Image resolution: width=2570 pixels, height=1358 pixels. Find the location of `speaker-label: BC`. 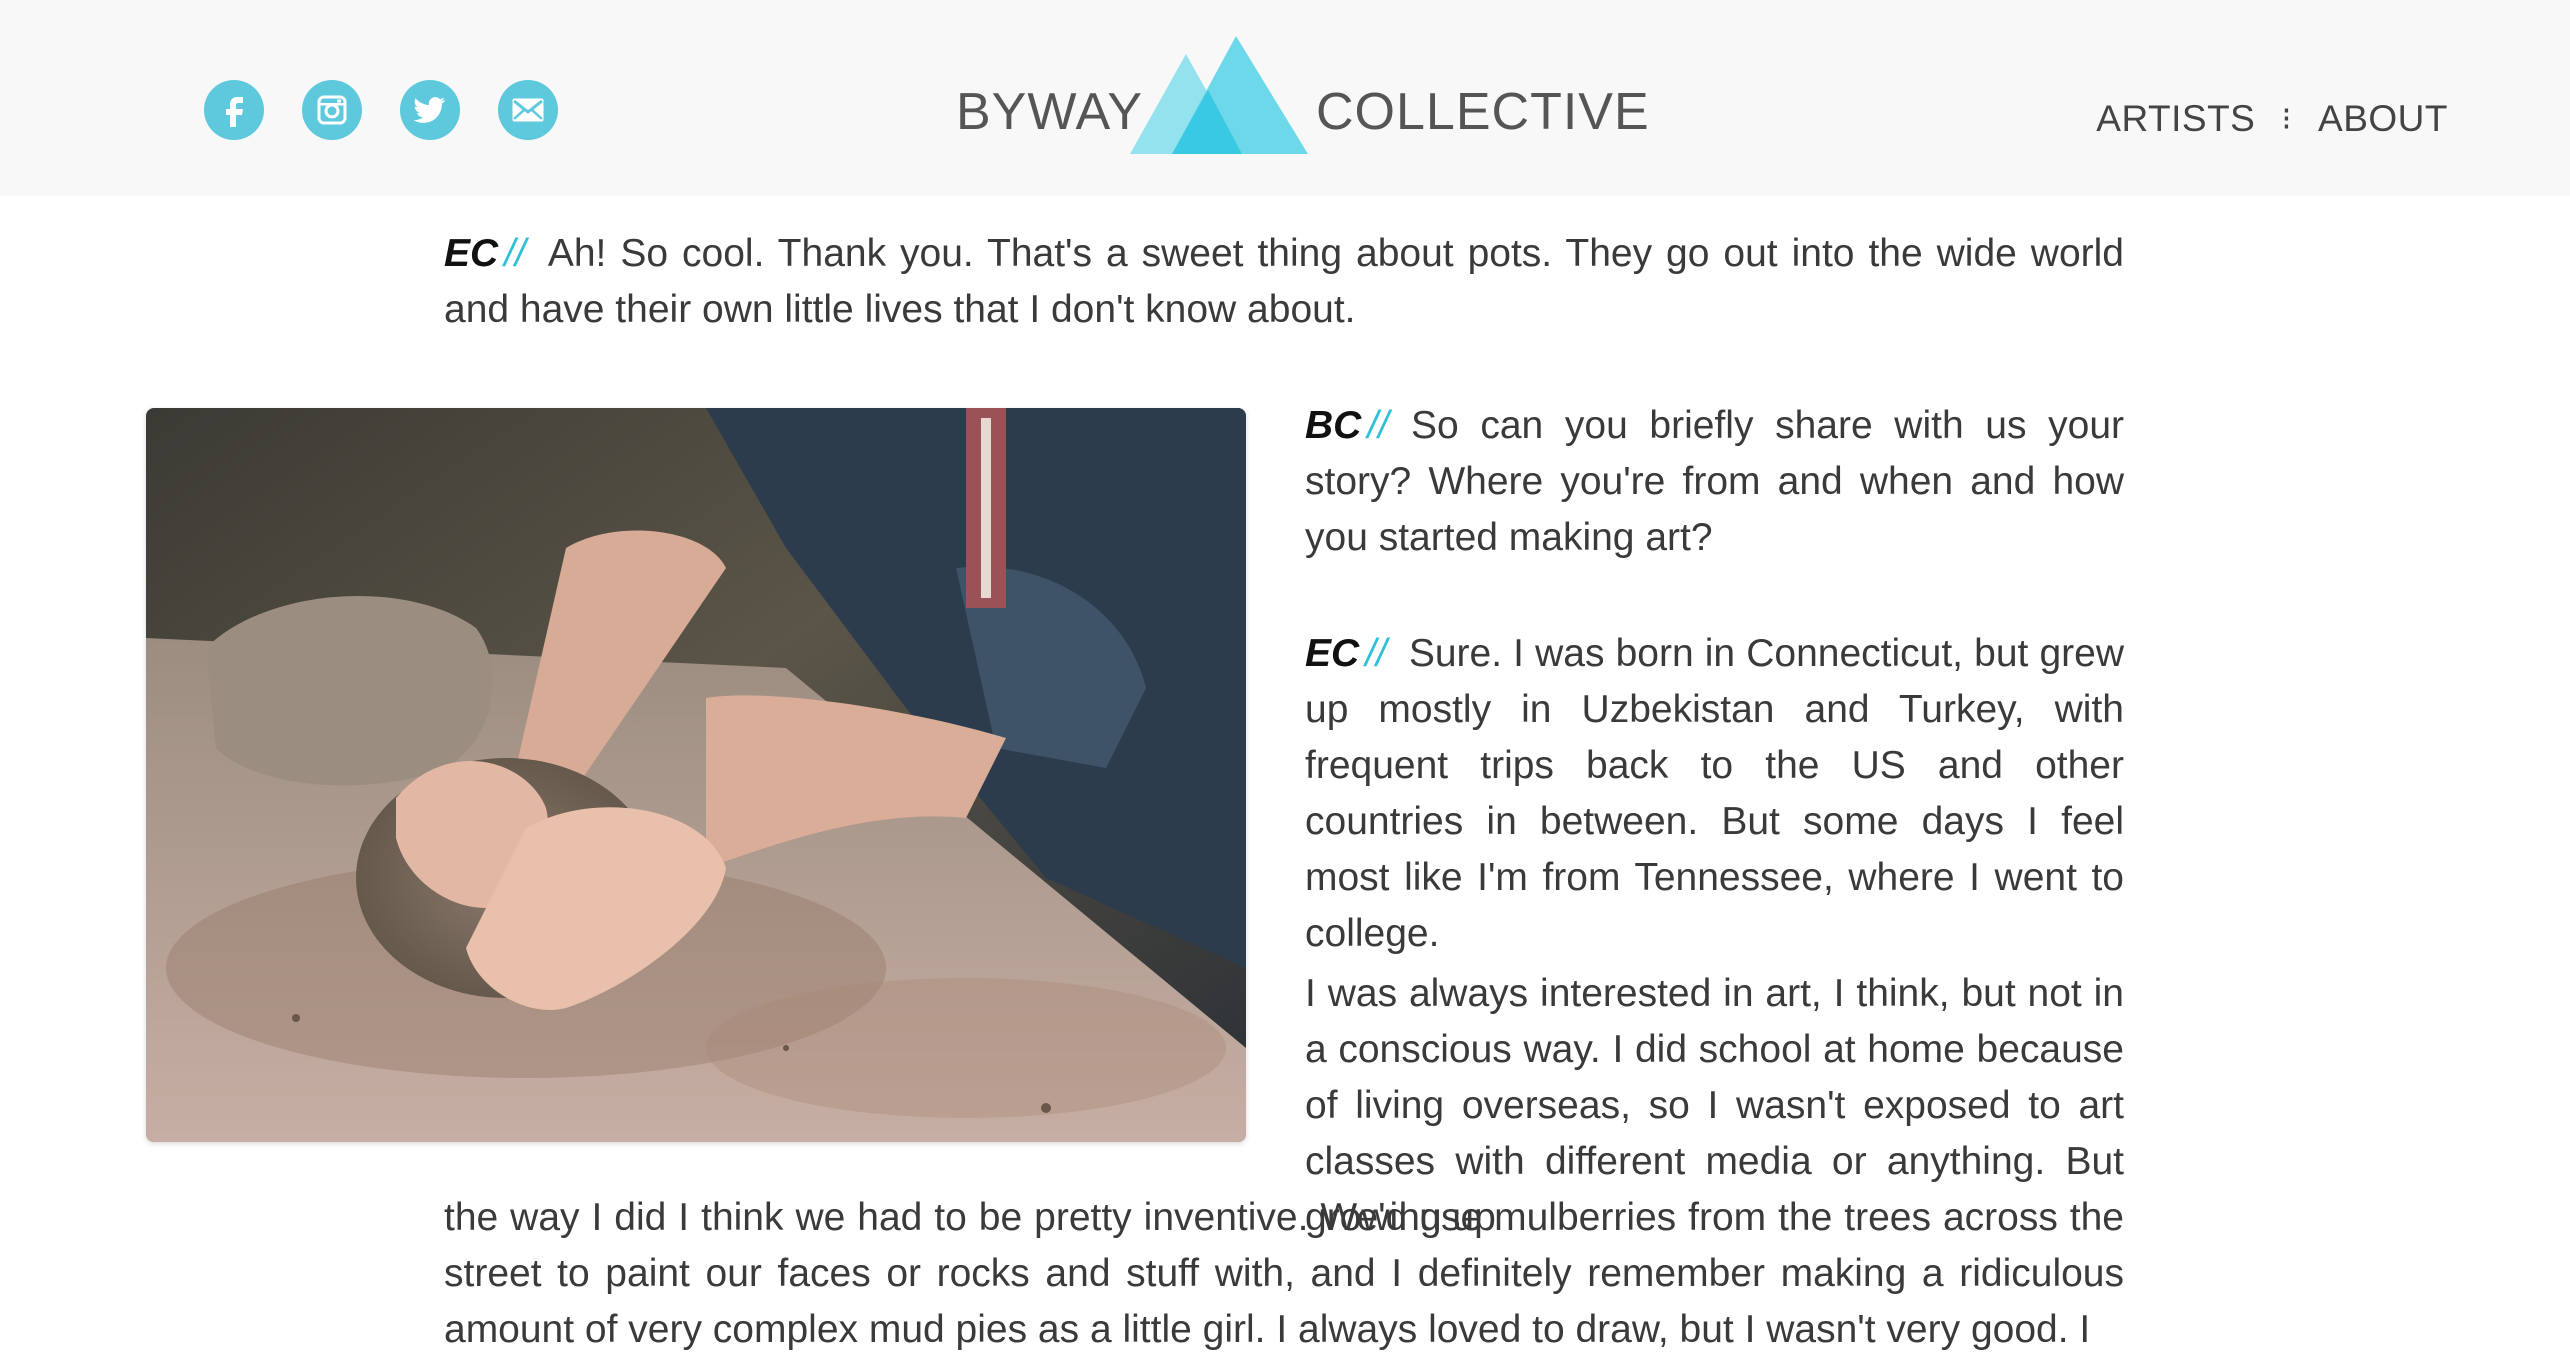

speaker-label: BC is located at coordinates (1333, 425).